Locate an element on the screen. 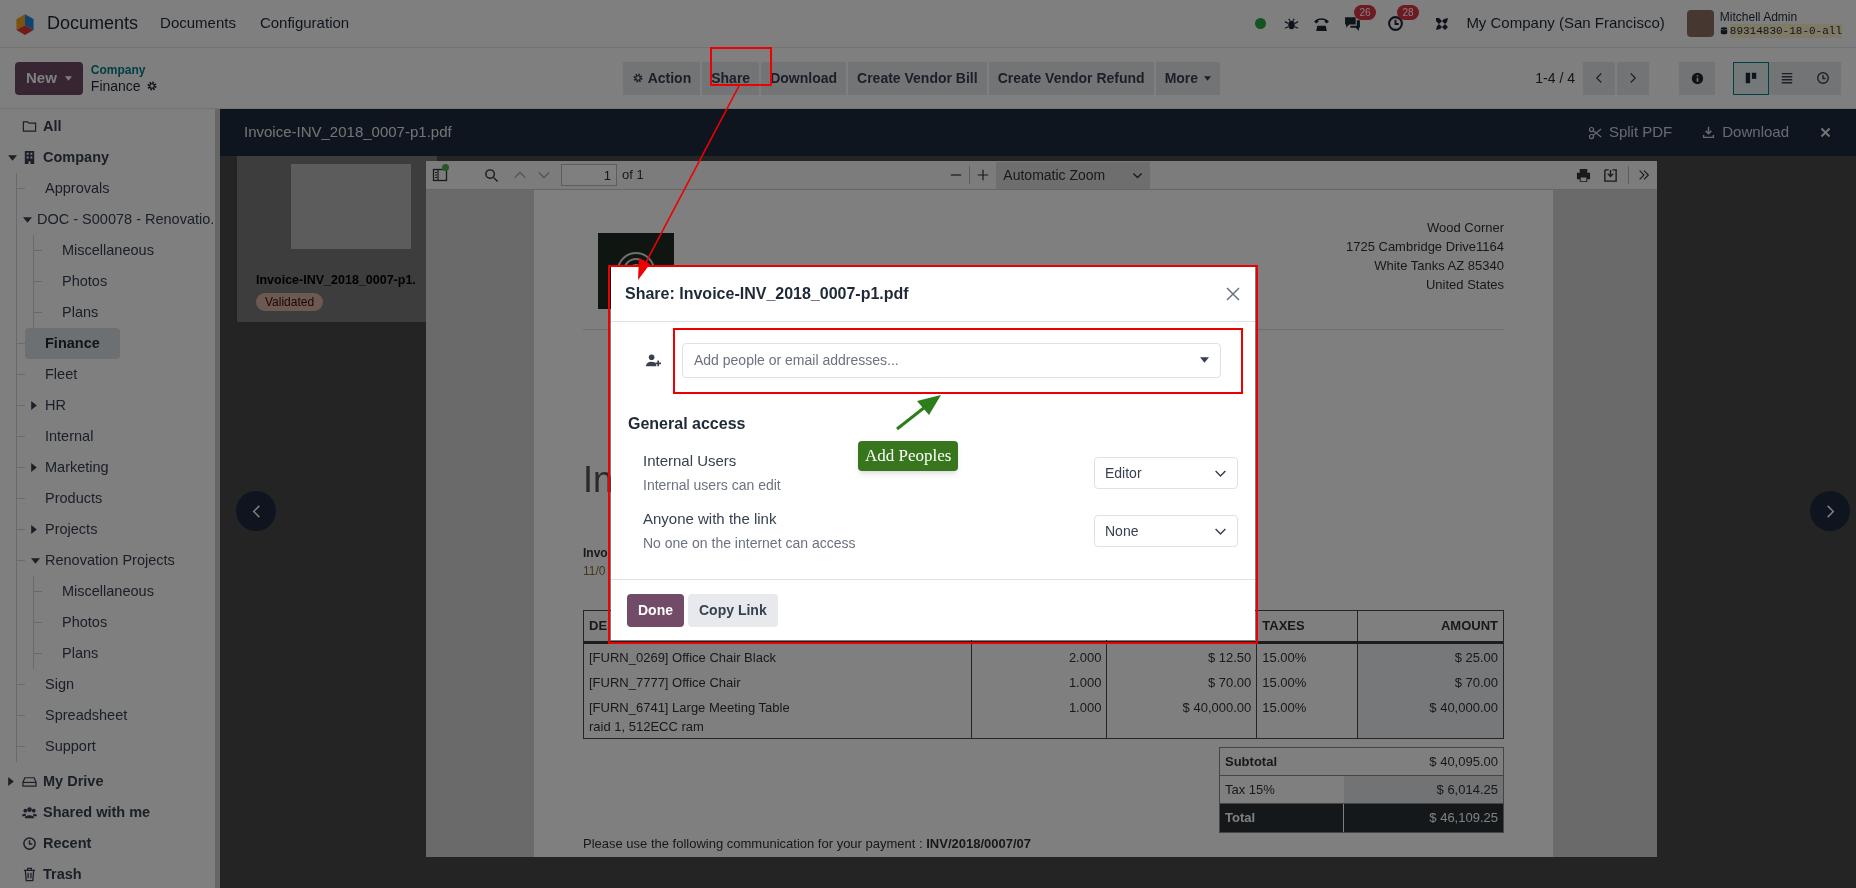 This screenshot has width=1856, height=888. sidebar-item: DOC - S00078 - Renovatio. is located at coordinates (116, 219).